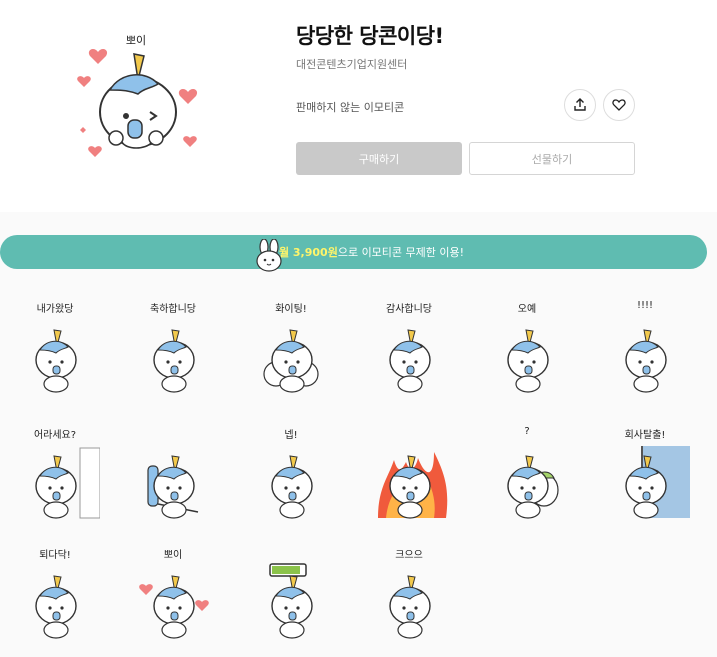 This screenshot has height=657, width=717. I want to click on subscription-promo-banner: 월 3,900원으로 이모티콘 무제한 이용!, so click(353, 252).